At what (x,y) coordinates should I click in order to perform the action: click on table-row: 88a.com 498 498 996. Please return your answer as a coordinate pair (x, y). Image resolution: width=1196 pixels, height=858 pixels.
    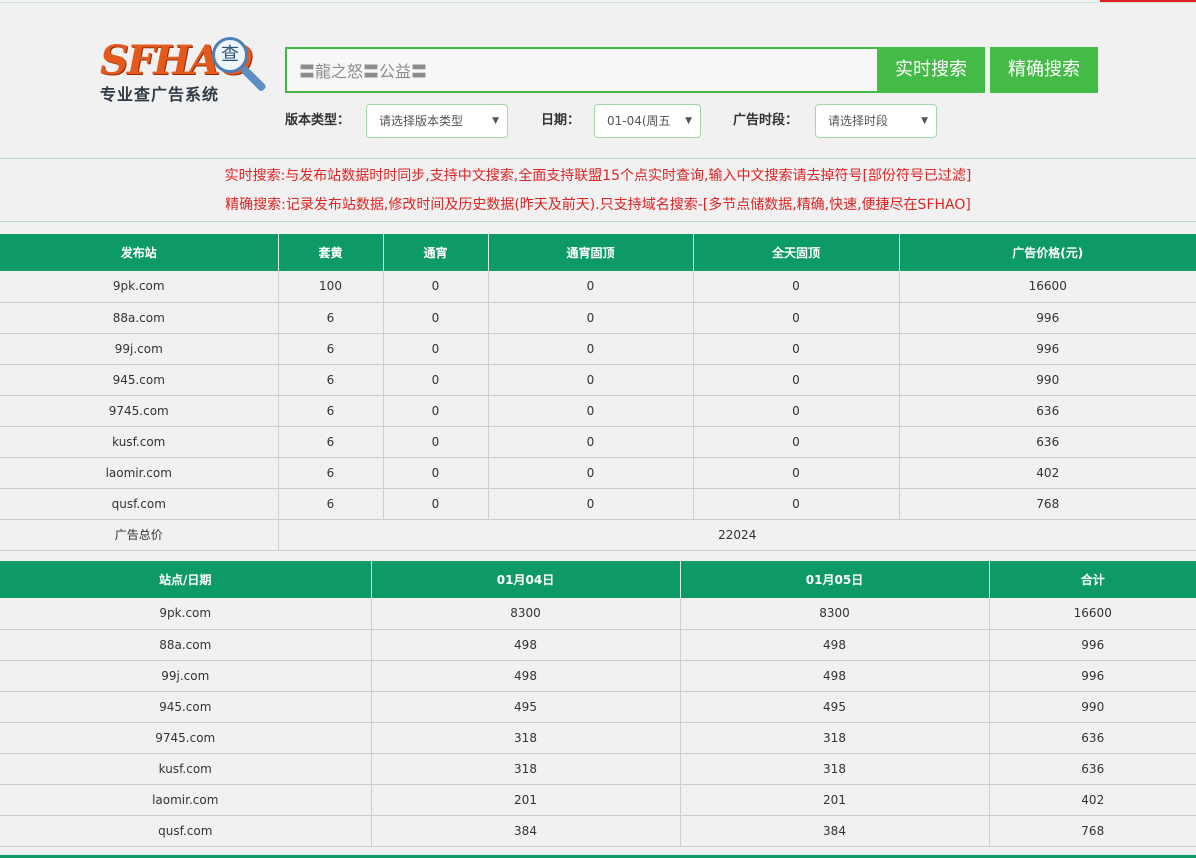
    Looking at the image, I should click on (598, 645).